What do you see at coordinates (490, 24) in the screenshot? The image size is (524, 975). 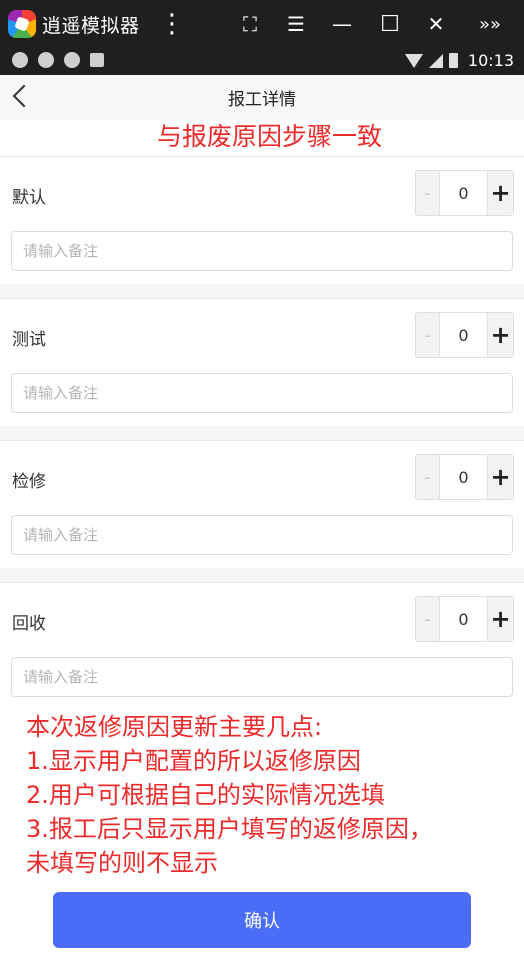 I see `expand-icon: »»` at bounding box center [490, 24].